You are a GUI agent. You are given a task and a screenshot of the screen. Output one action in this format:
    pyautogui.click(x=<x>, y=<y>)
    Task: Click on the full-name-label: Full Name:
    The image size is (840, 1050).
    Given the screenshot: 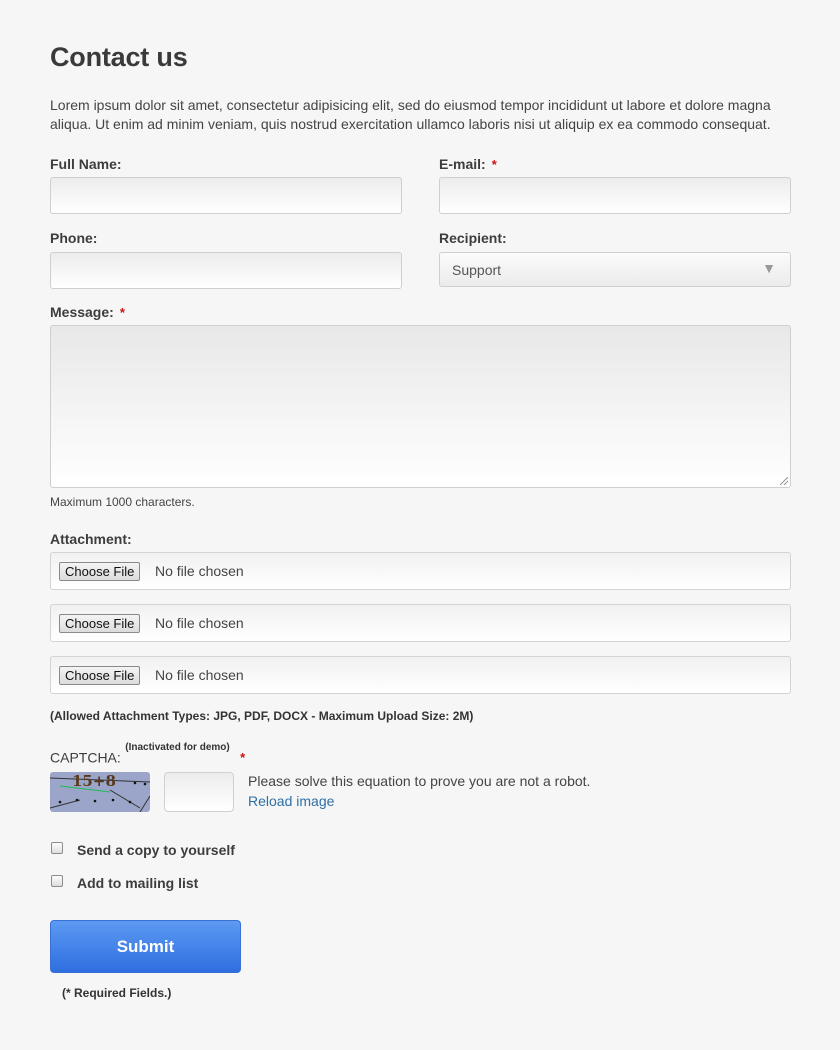 What is the action you would take?
    pyautogui.click(x=86, y=164)
    